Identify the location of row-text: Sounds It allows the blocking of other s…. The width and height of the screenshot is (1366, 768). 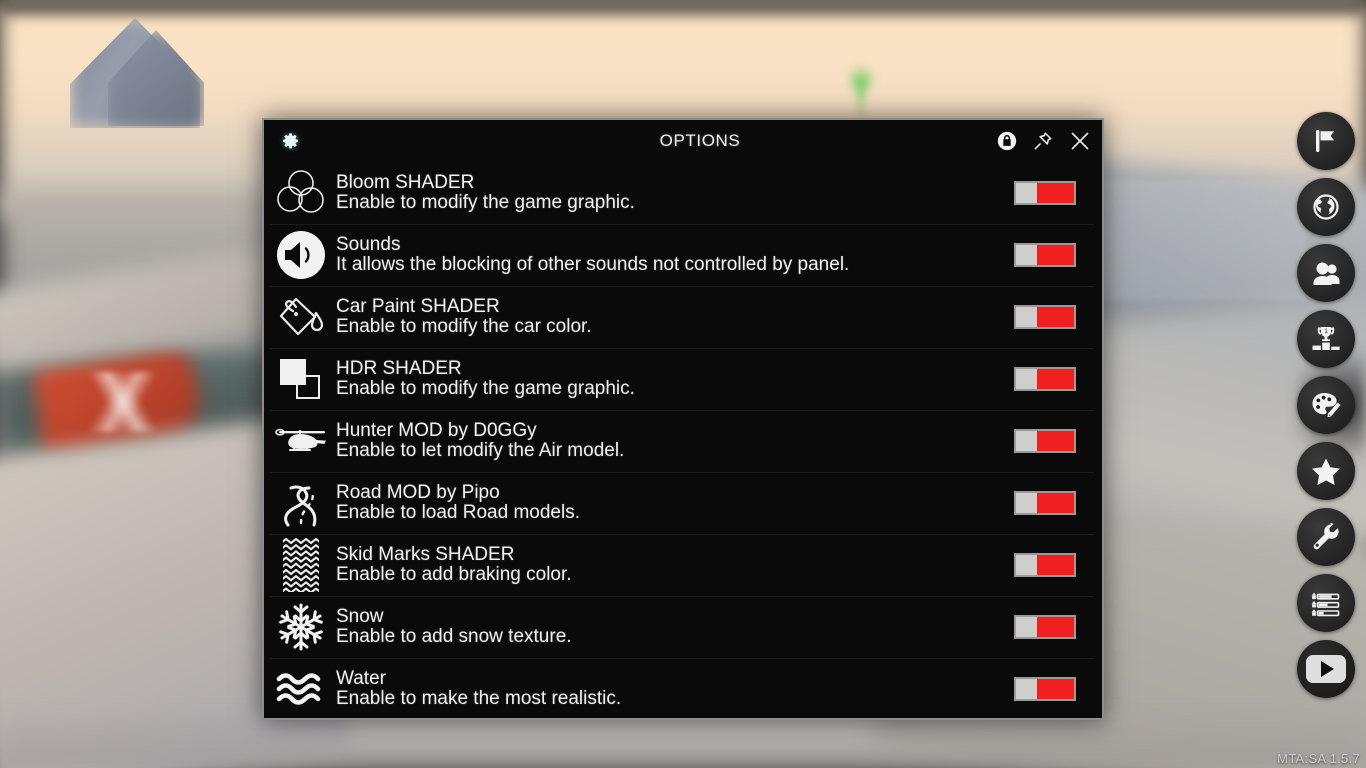
(673, 255).